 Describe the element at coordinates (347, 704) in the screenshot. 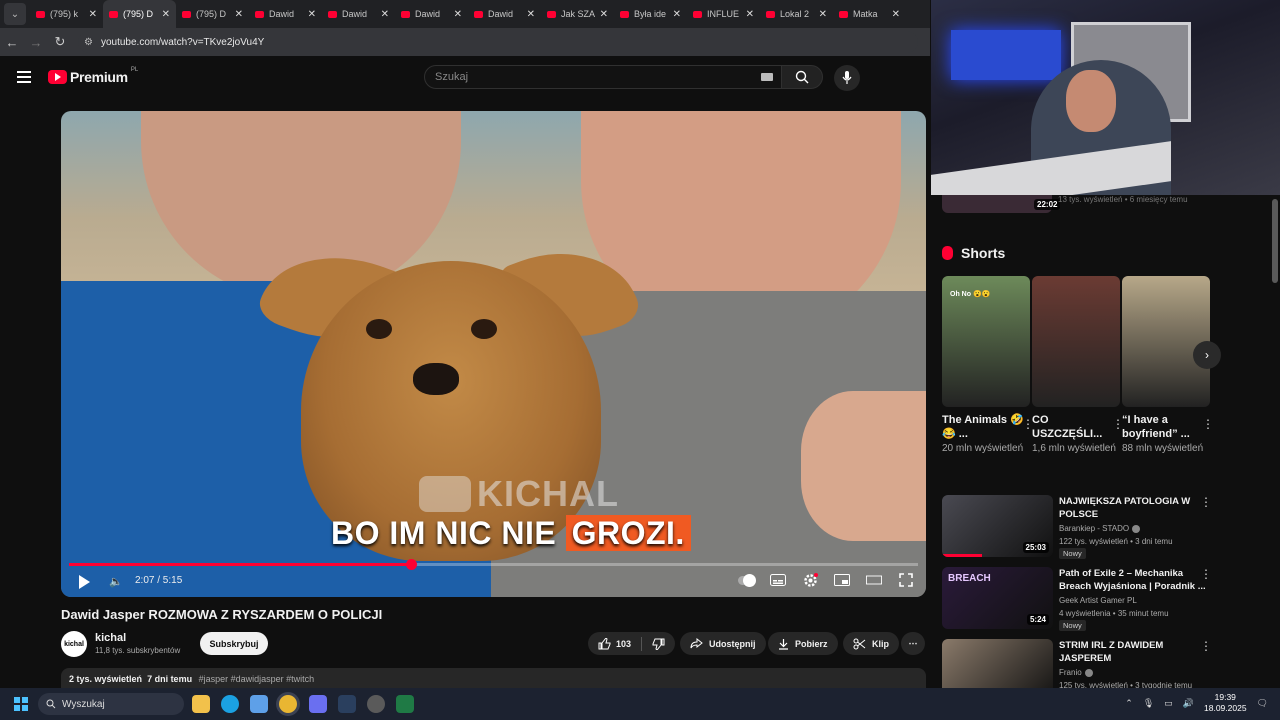

I see `steam-icon` at that location.